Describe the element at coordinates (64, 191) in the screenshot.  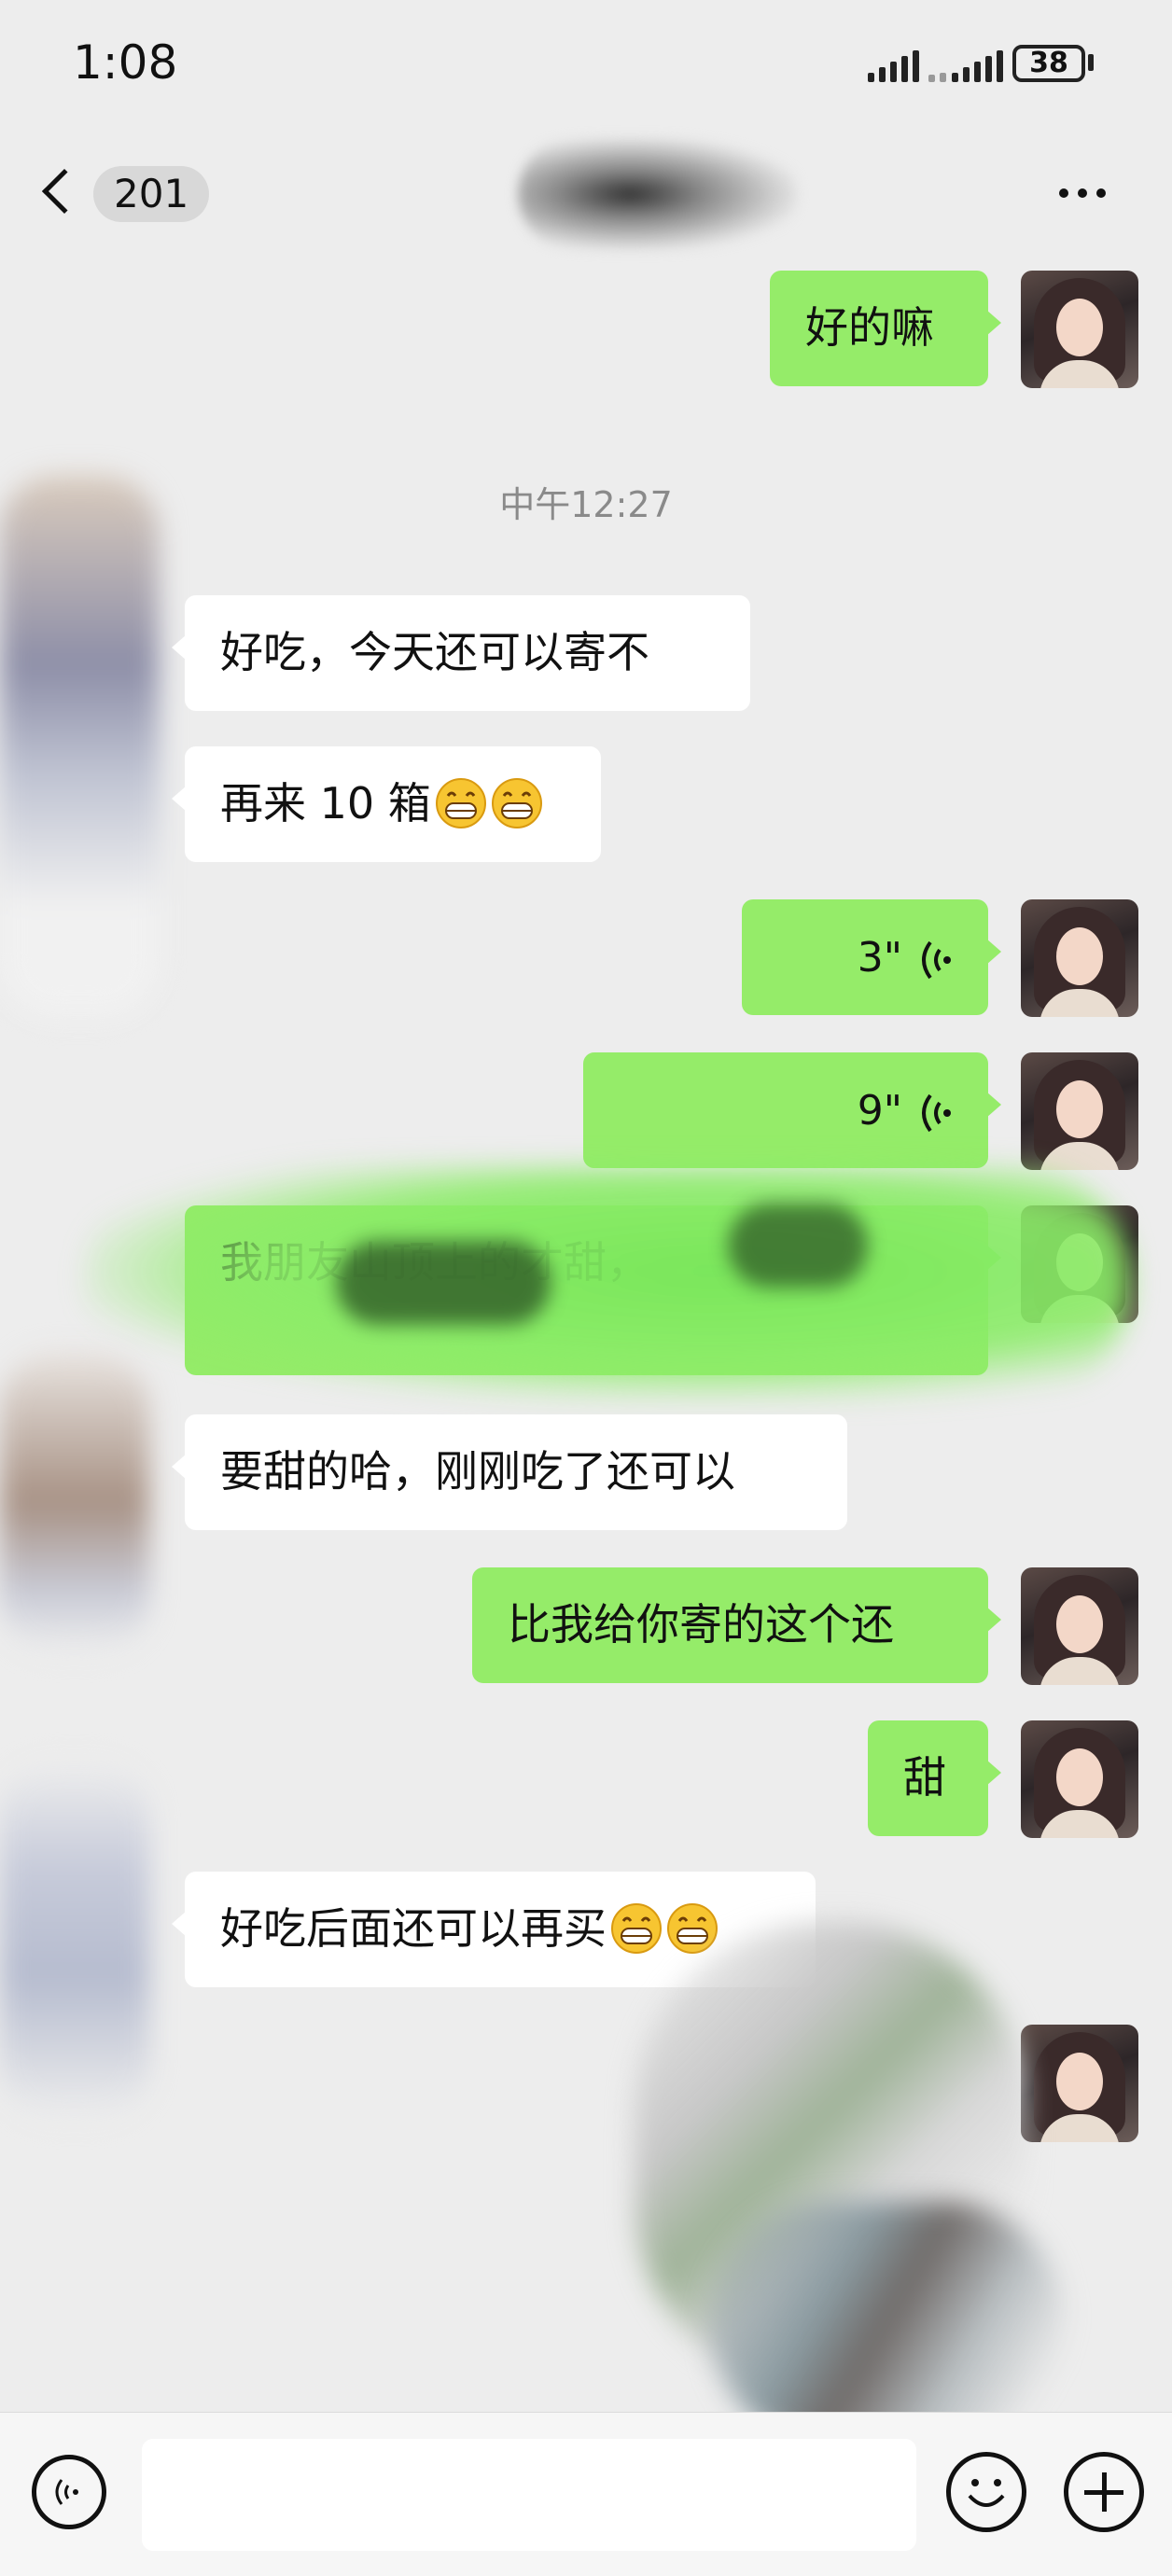
I see `chevron-left-icon` at that location.